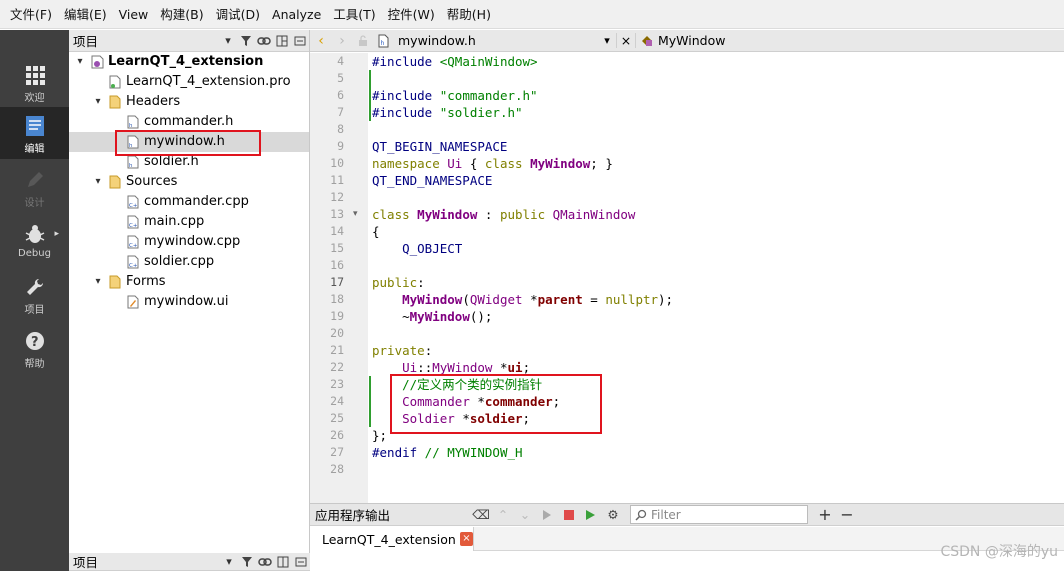 The image size is (1064, 571). I want to click on mode-item-4: 项目, so click(34, 294).